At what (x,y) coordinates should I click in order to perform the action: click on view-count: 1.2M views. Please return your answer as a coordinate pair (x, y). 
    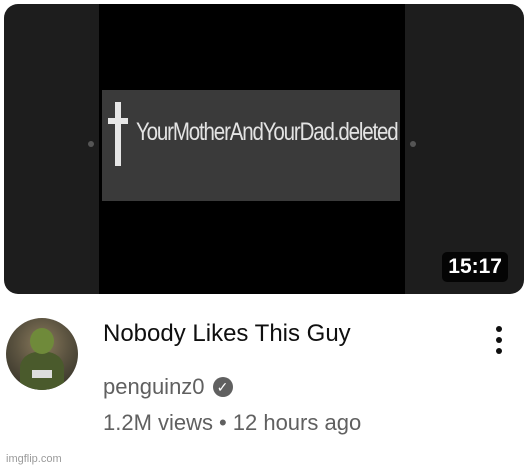
    Looking at the image, I should click on (158, 422).